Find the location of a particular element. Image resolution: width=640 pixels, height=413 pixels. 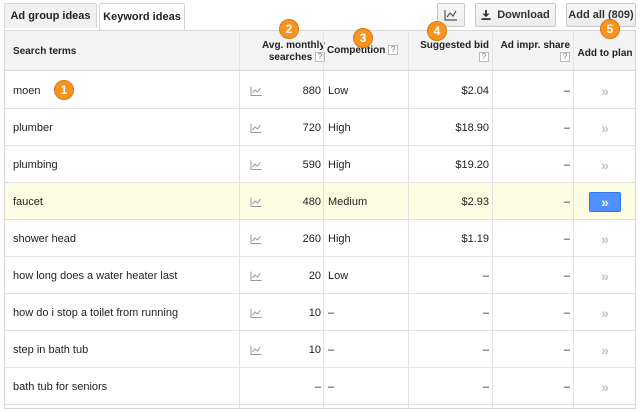

annotation-badge-5: 5 is located at coordinates (610, 29).